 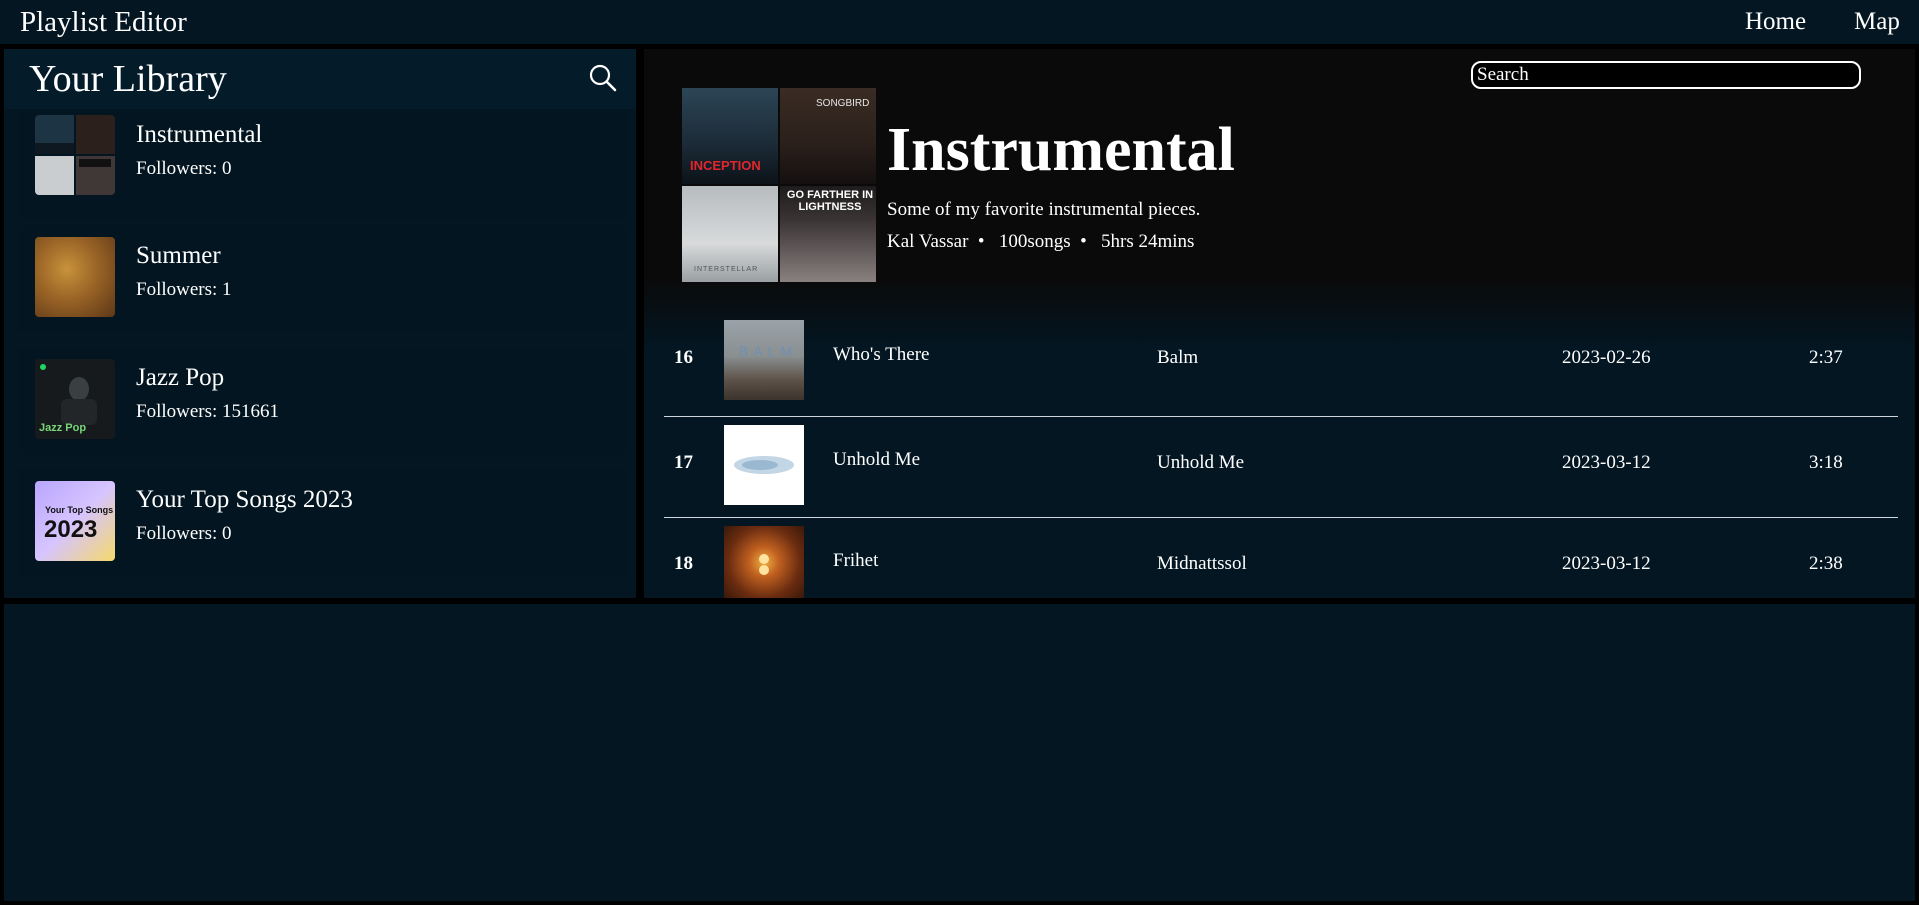 What do you see at coordinates (71, 529) in the screenshot?
I see `top-songs-cover-year: 2023` at bounding box center [71, 529].